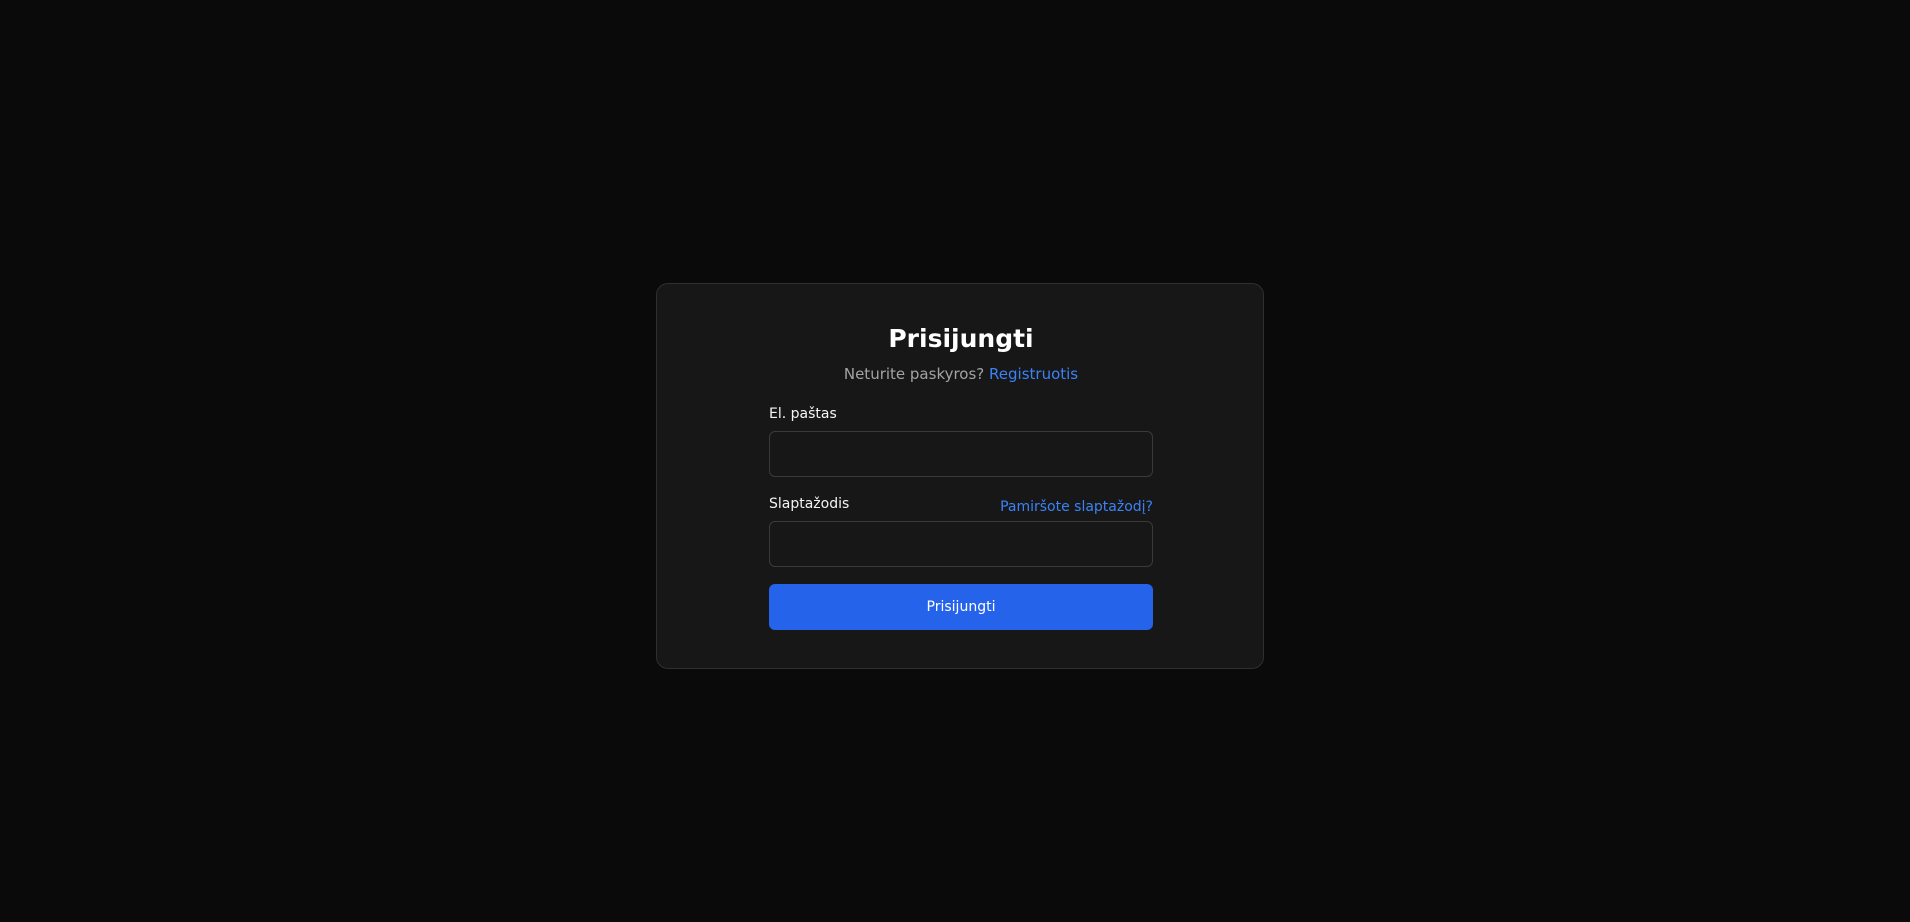  I want to click on password-field, so click(961, 544).